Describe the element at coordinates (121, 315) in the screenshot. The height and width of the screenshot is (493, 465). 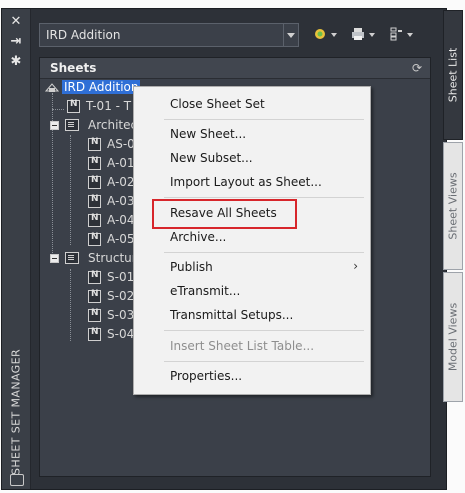
I see `tree-item-label: S-03` at that location.